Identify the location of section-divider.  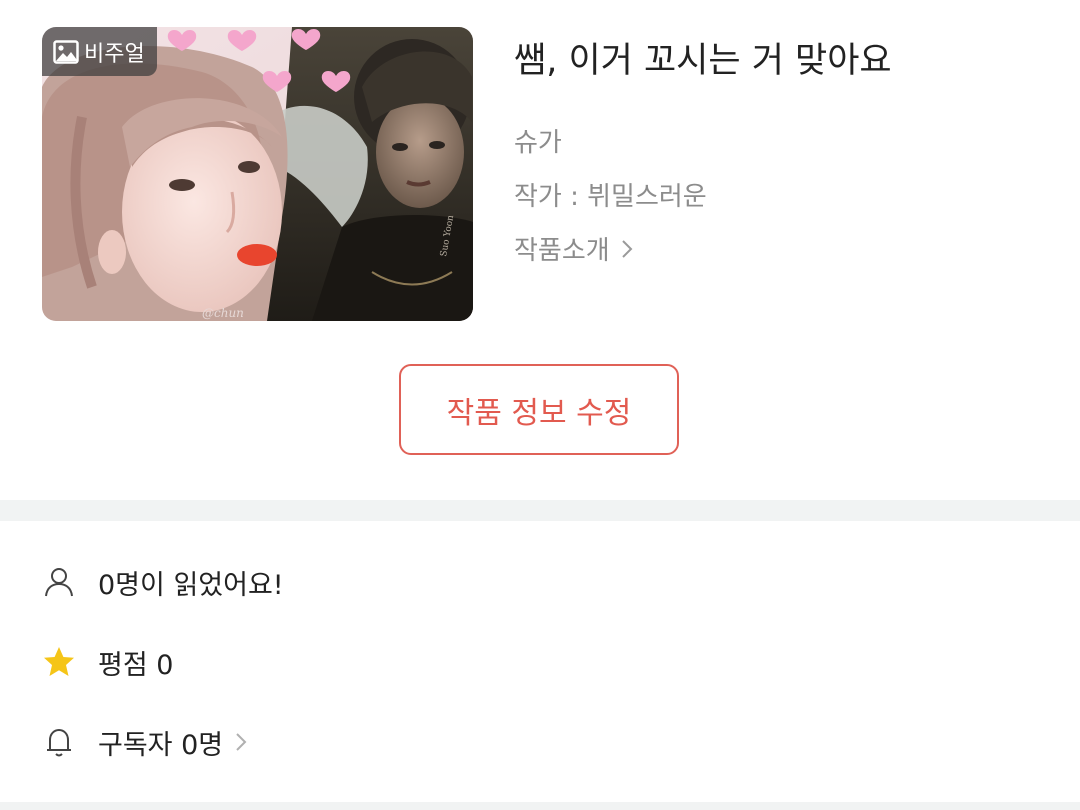
(540, 510).